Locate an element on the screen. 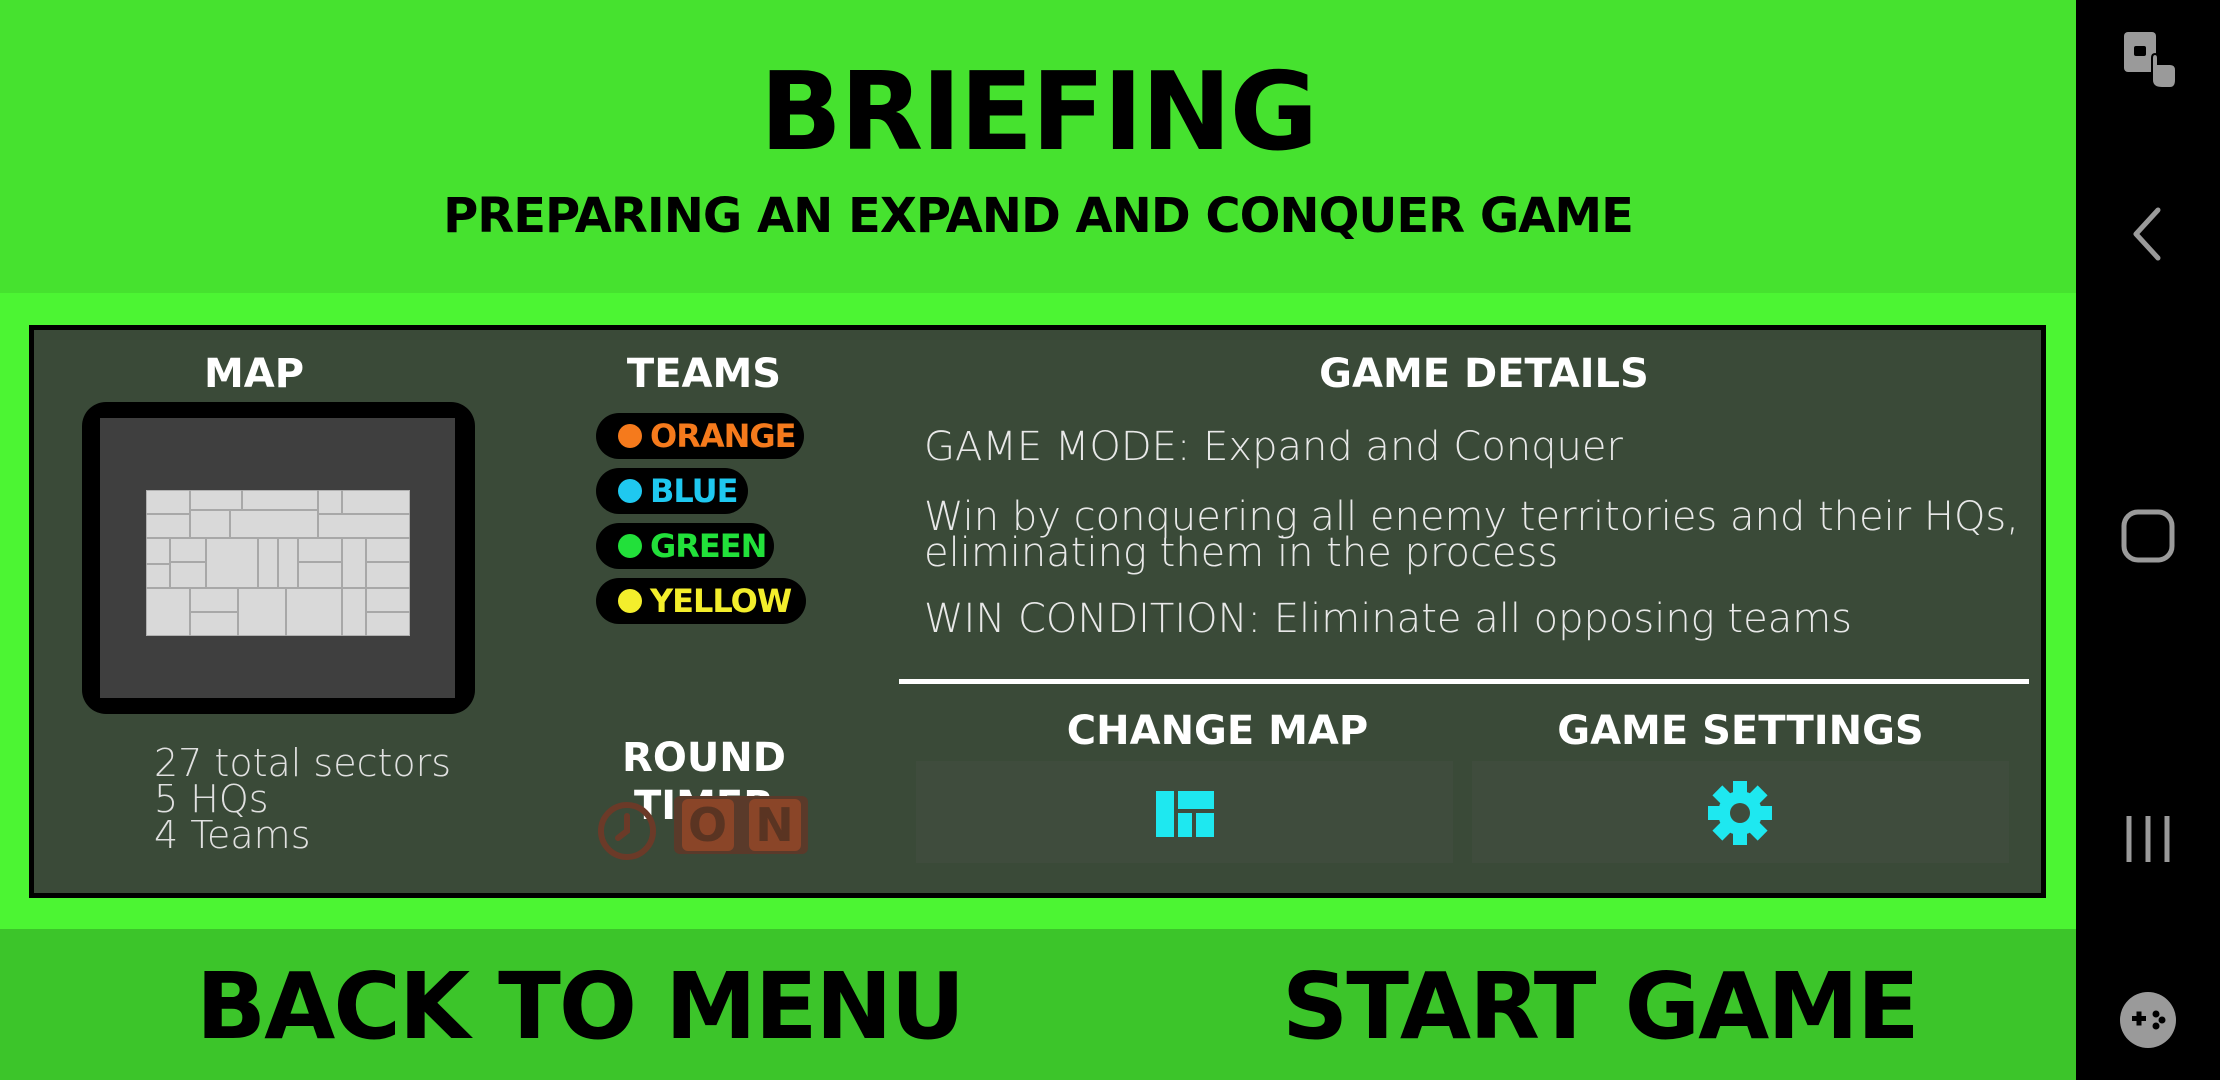 This screenshot has height=1080, width=2220. game-description-line2: eliminating them in the process is located at coordinates (1241, 553).